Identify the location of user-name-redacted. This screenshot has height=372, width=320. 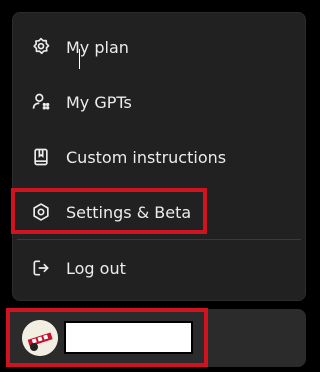
(128, 337).